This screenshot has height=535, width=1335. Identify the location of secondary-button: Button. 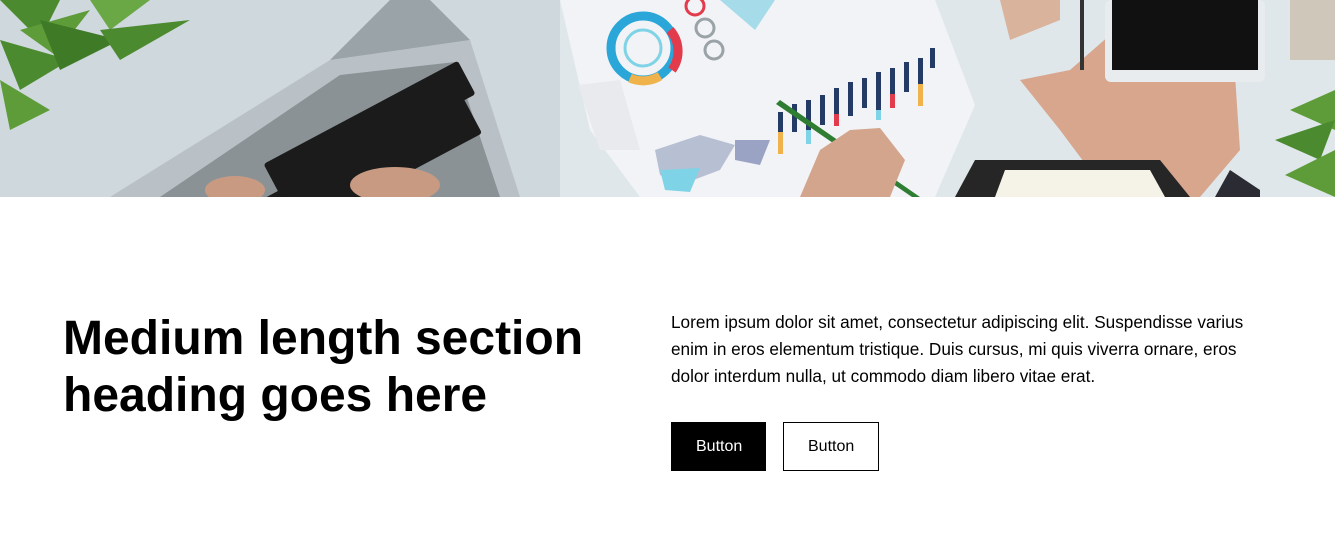
(831, 446).